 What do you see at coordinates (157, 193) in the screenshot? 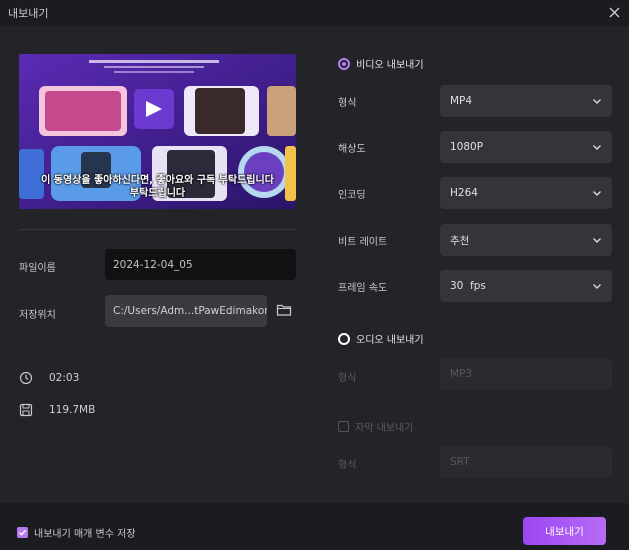
I see `preview-caption-line2: 부탁드립니다` at bounding box center [157, 193].